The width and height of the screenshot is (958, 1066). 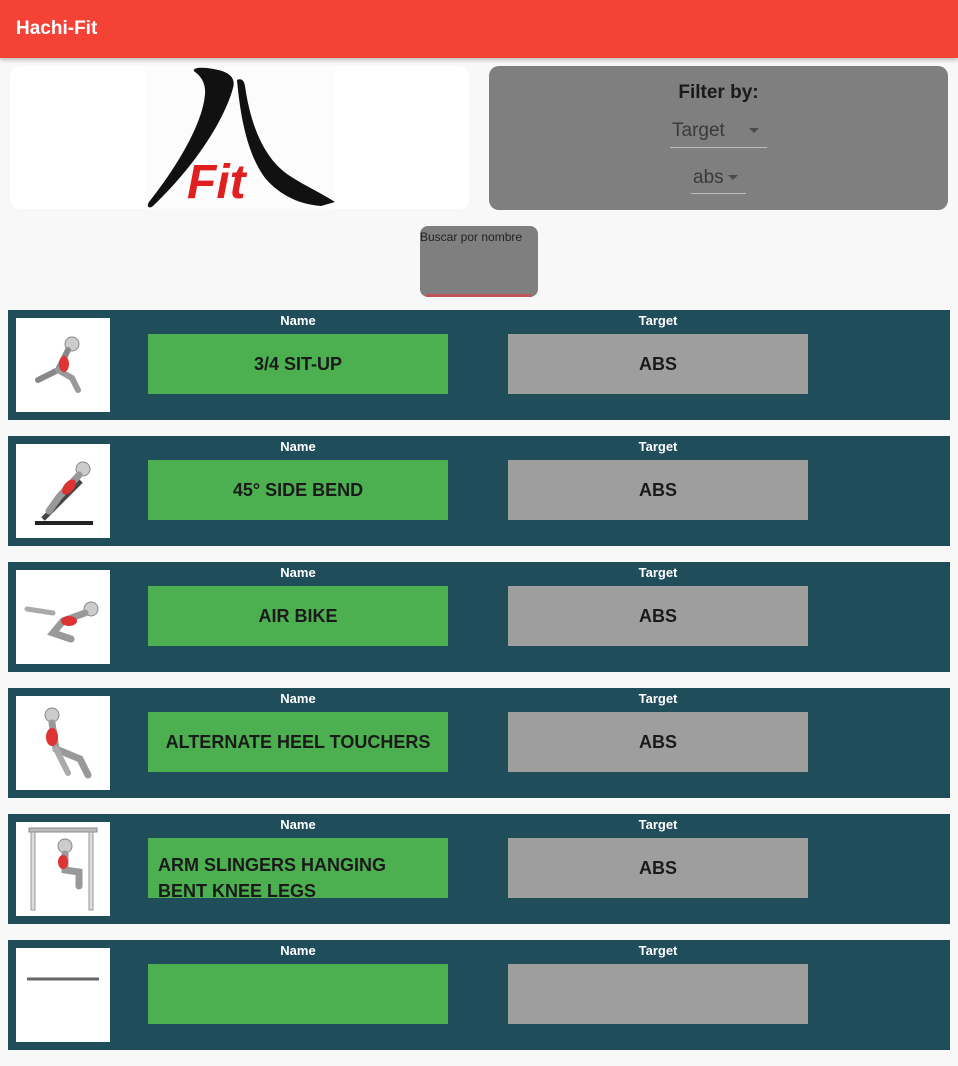 I want to click on exercise-name, so click(x=298, y=994).